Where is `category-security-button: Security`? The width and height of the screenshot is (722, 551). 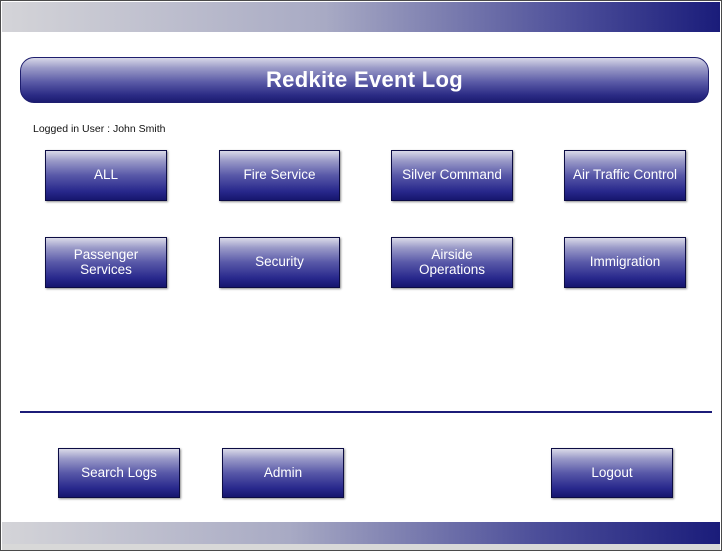 category-security-button: Security is located at coordinates (279, 262).